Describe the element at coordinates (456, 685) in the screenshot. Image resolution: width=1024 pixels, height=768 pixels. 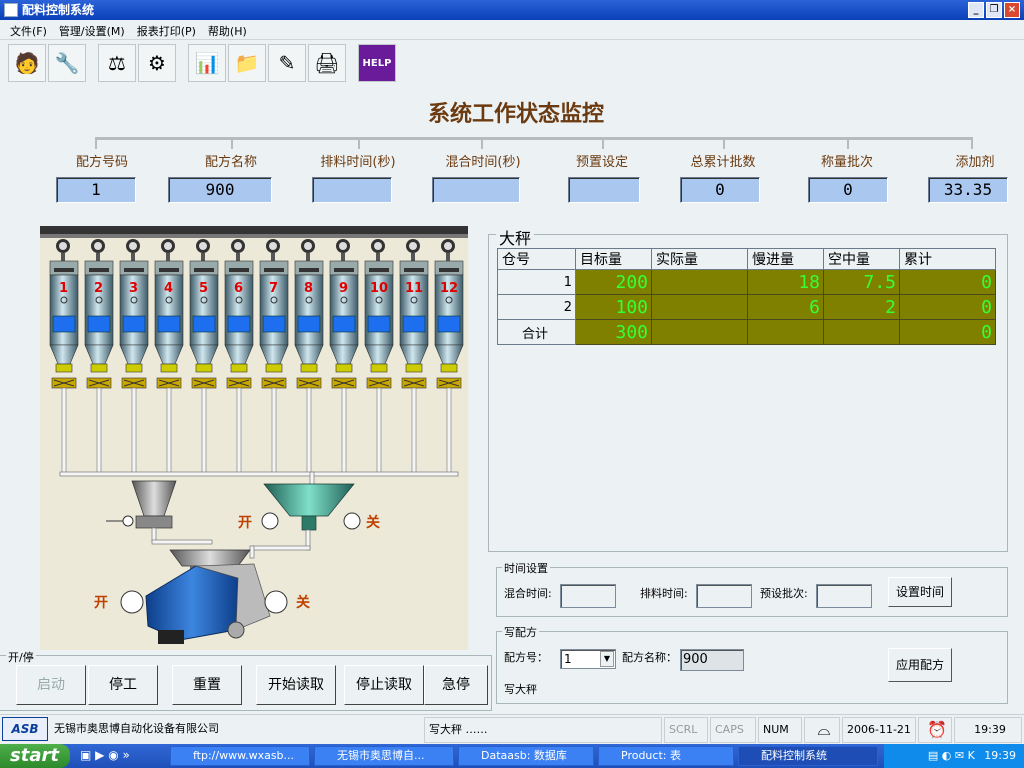
I see `emergency-stop-button: 急停` at that location.